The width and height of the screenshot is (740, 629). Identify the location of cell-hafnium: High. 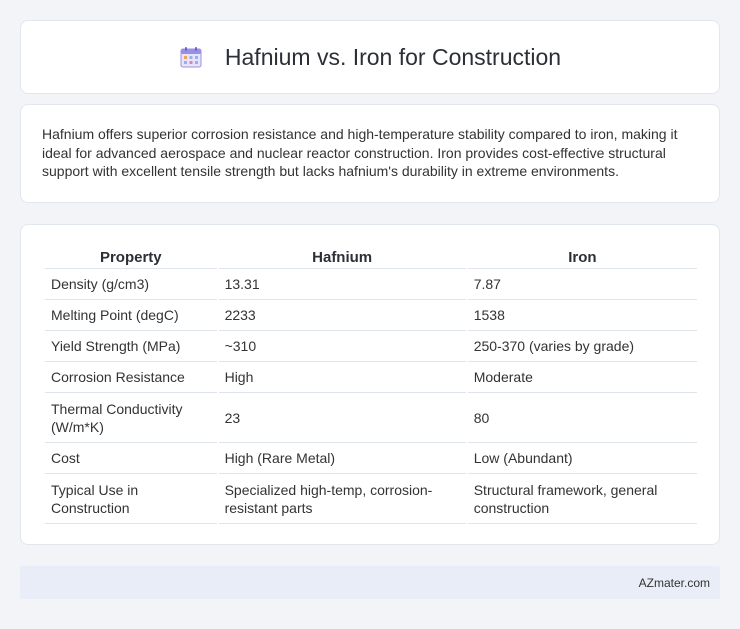
(342, 377).